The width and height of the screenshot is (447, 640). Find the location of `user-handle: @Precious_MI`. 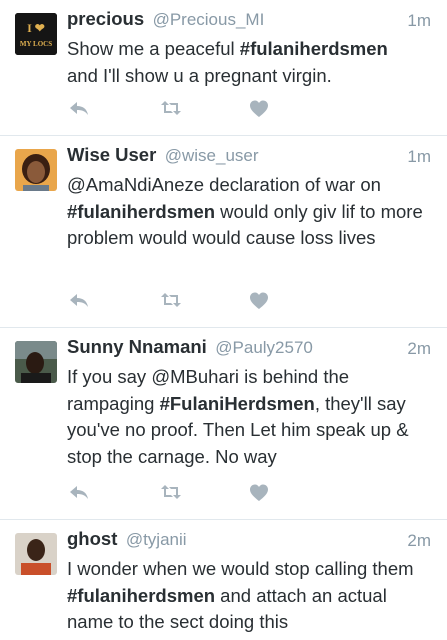

user-handle: @Precious_MI is located at coordinates (209, 19).